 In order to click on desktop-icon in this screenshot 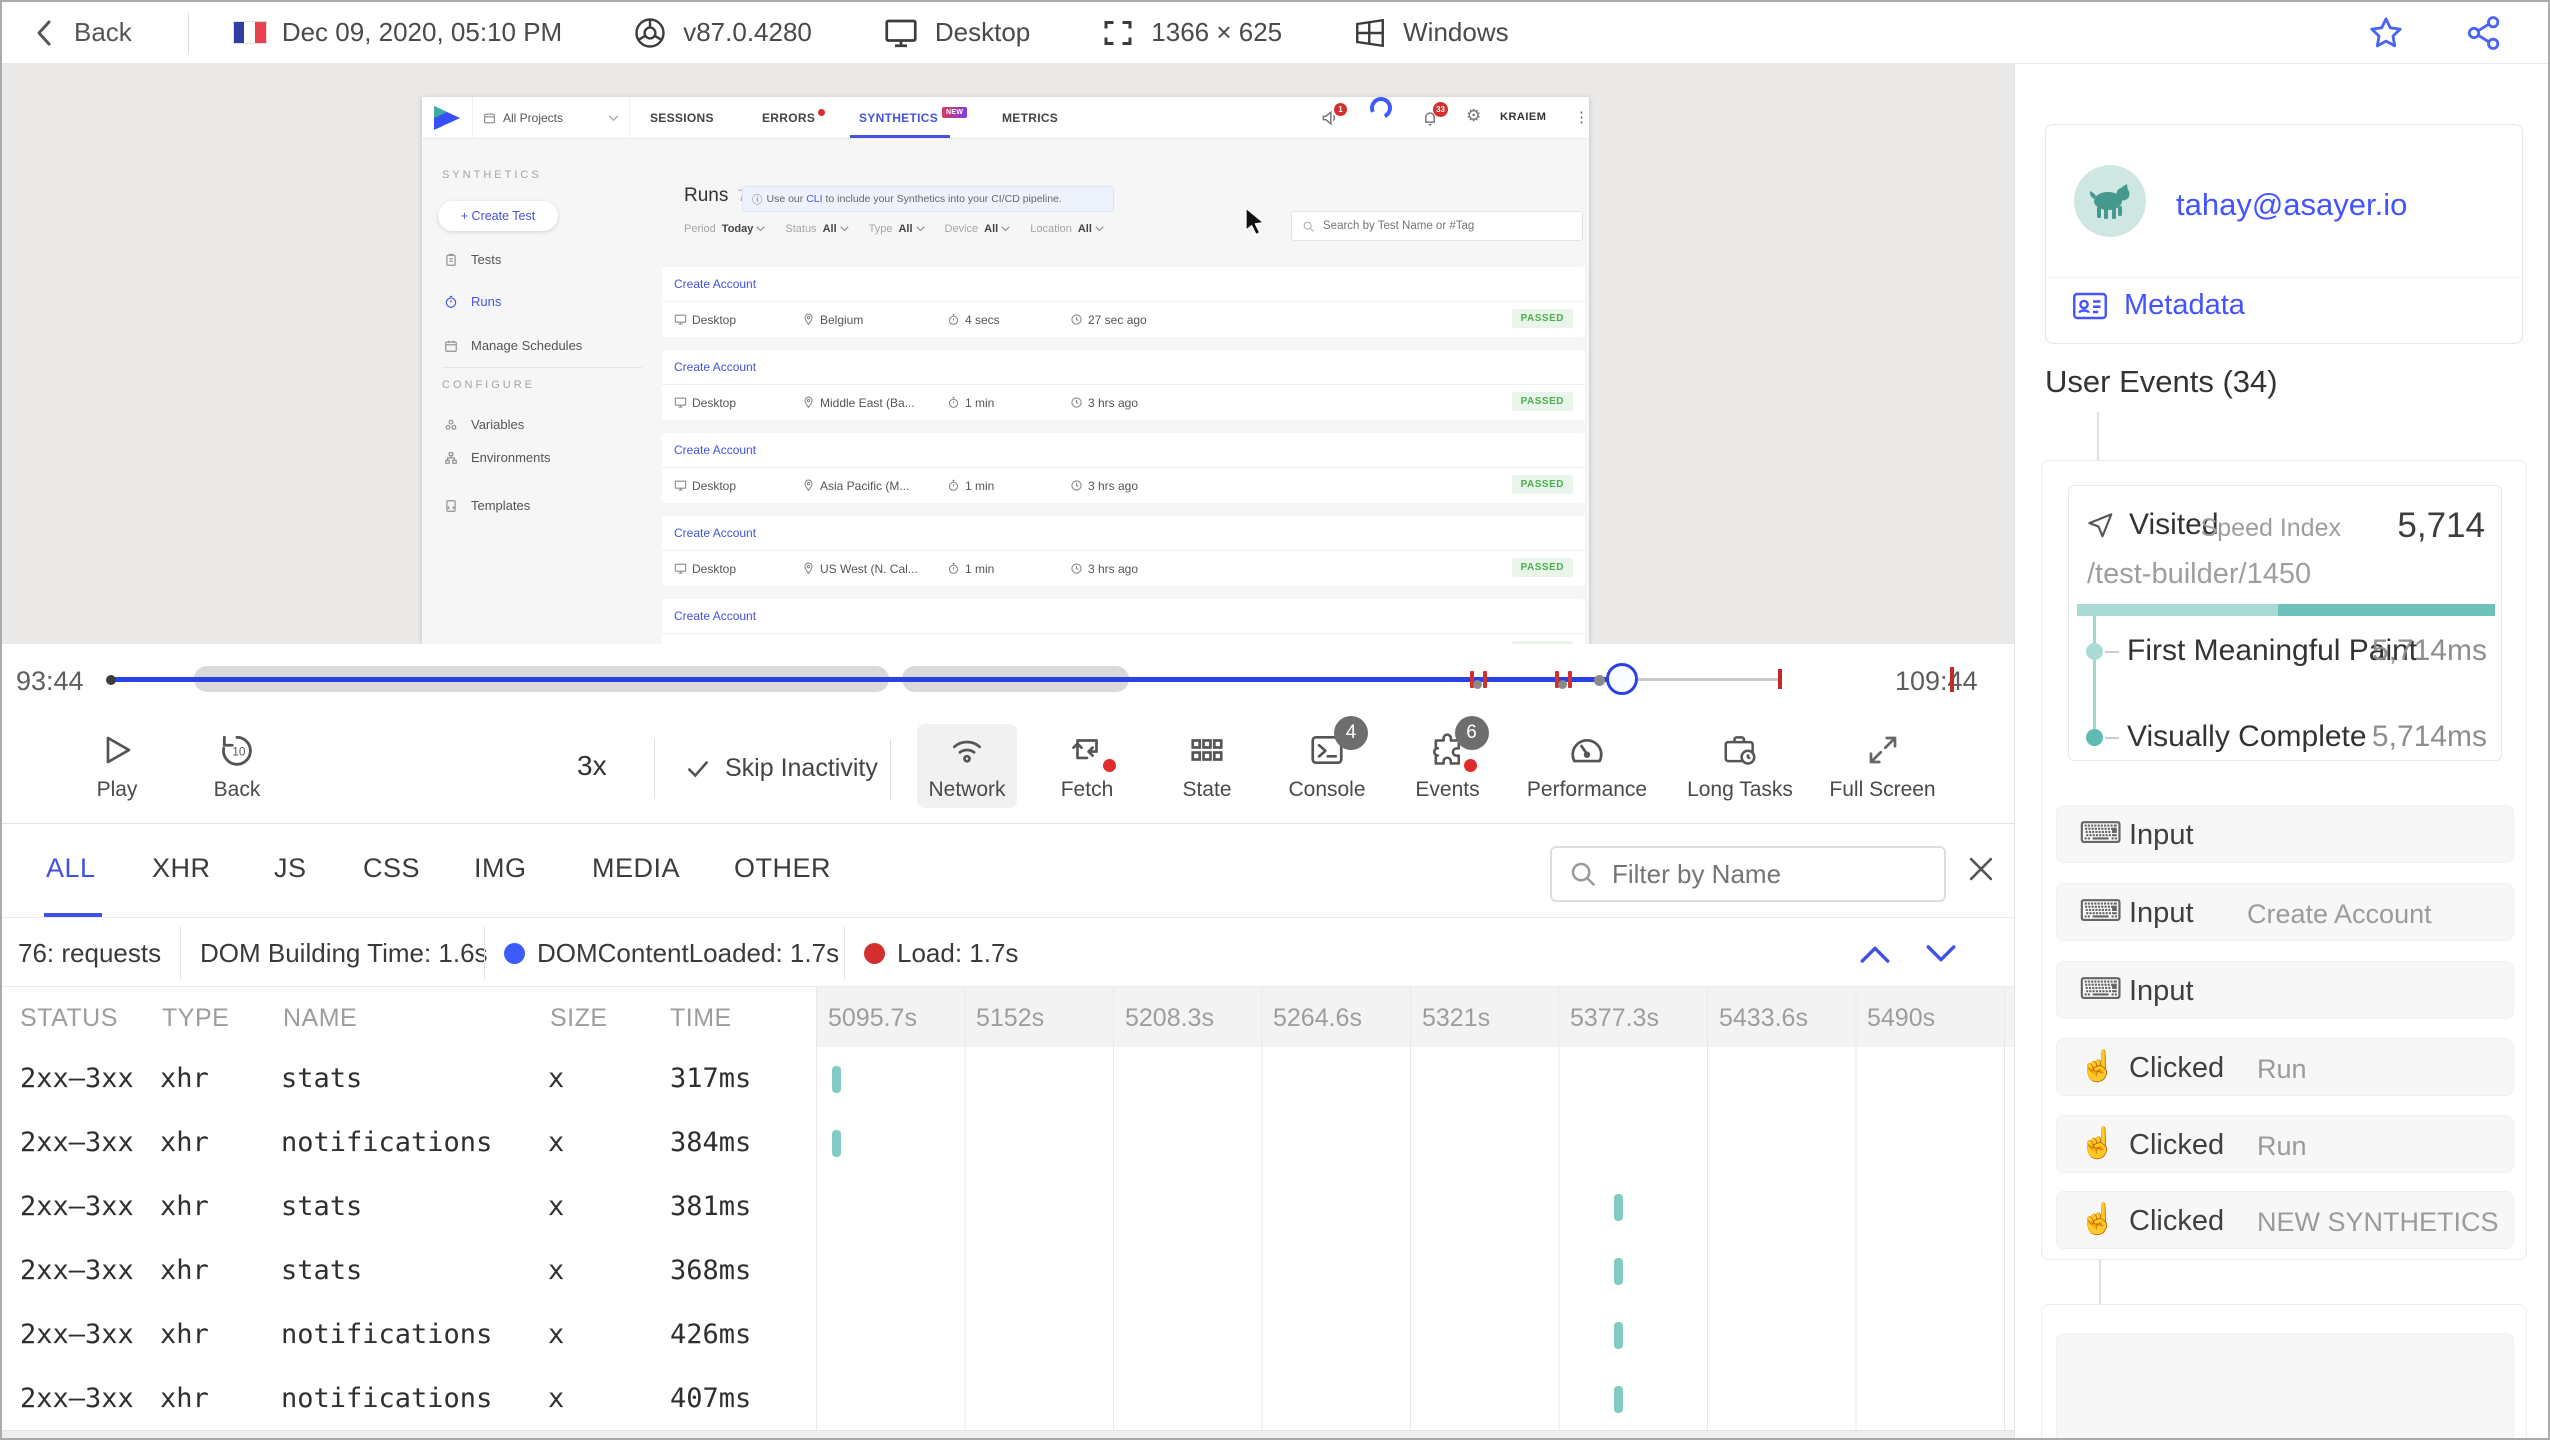, I will do `click(680, 319)`.